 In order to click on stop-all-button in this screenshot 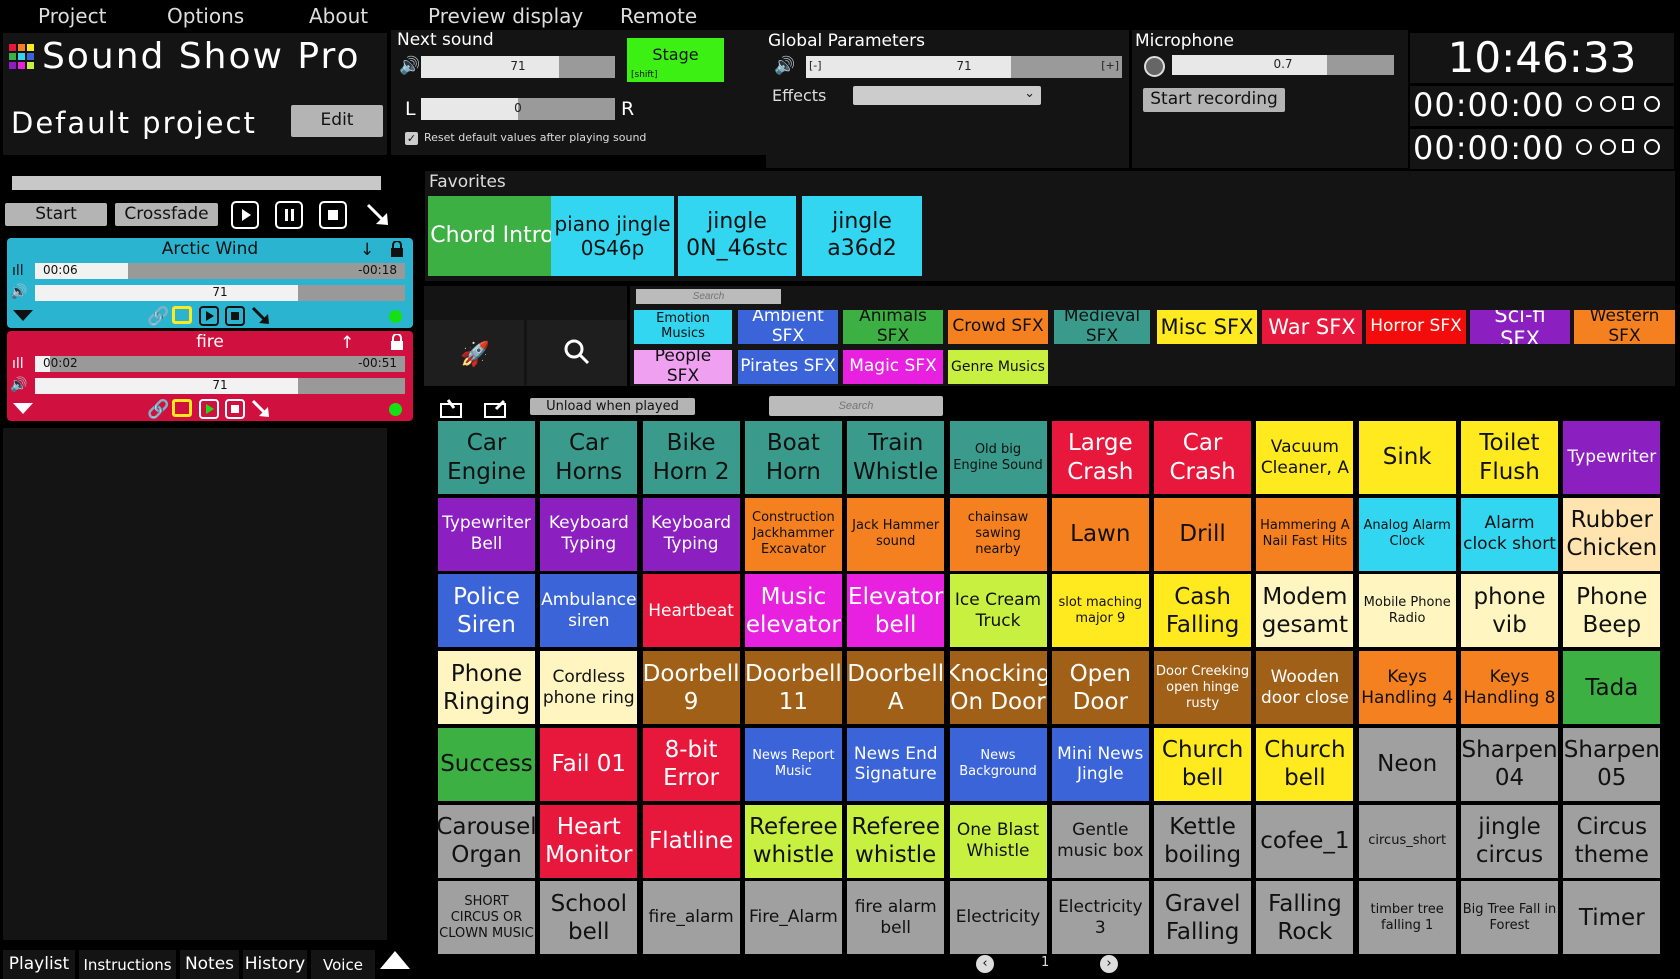, I will do `click(333, 215)`.